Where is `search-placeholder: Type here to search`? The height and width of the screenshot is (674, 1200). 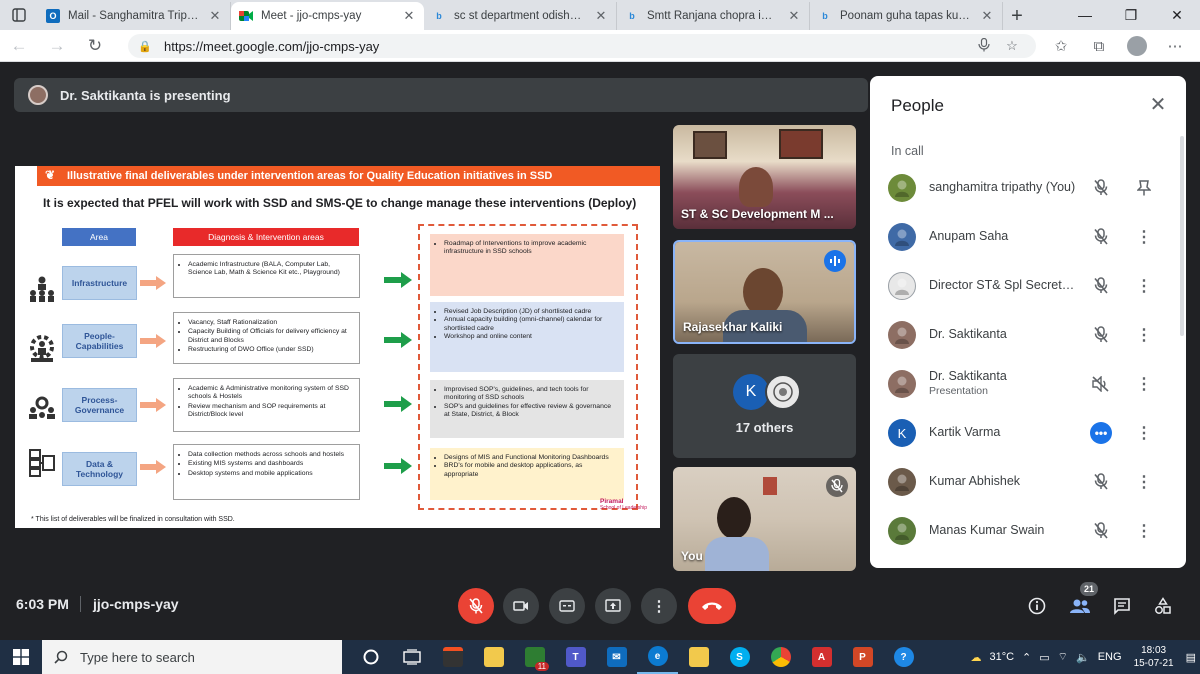
search-placeholder: Type here to search is located at coordinates (137, 657).